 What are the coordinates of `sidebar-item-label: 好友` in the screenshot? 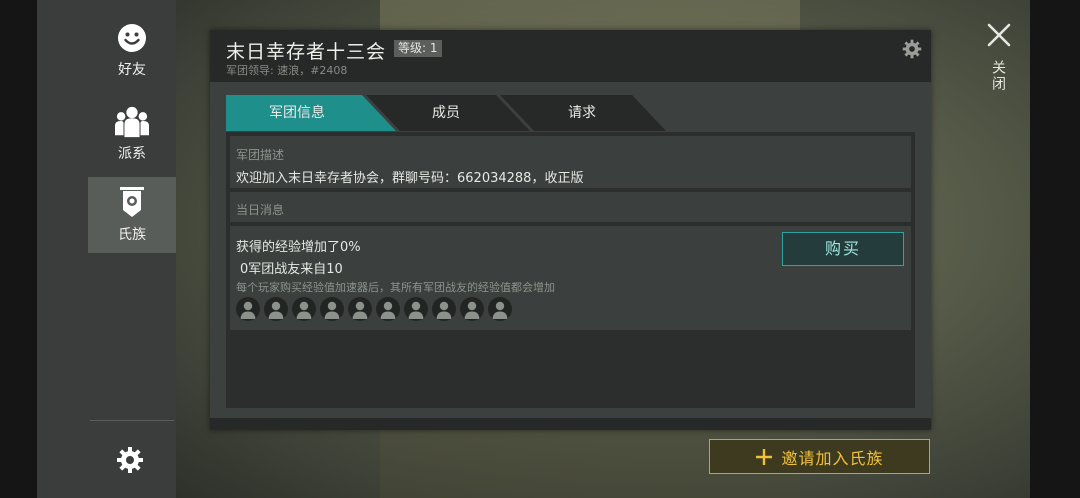 It's located at (132, 70).